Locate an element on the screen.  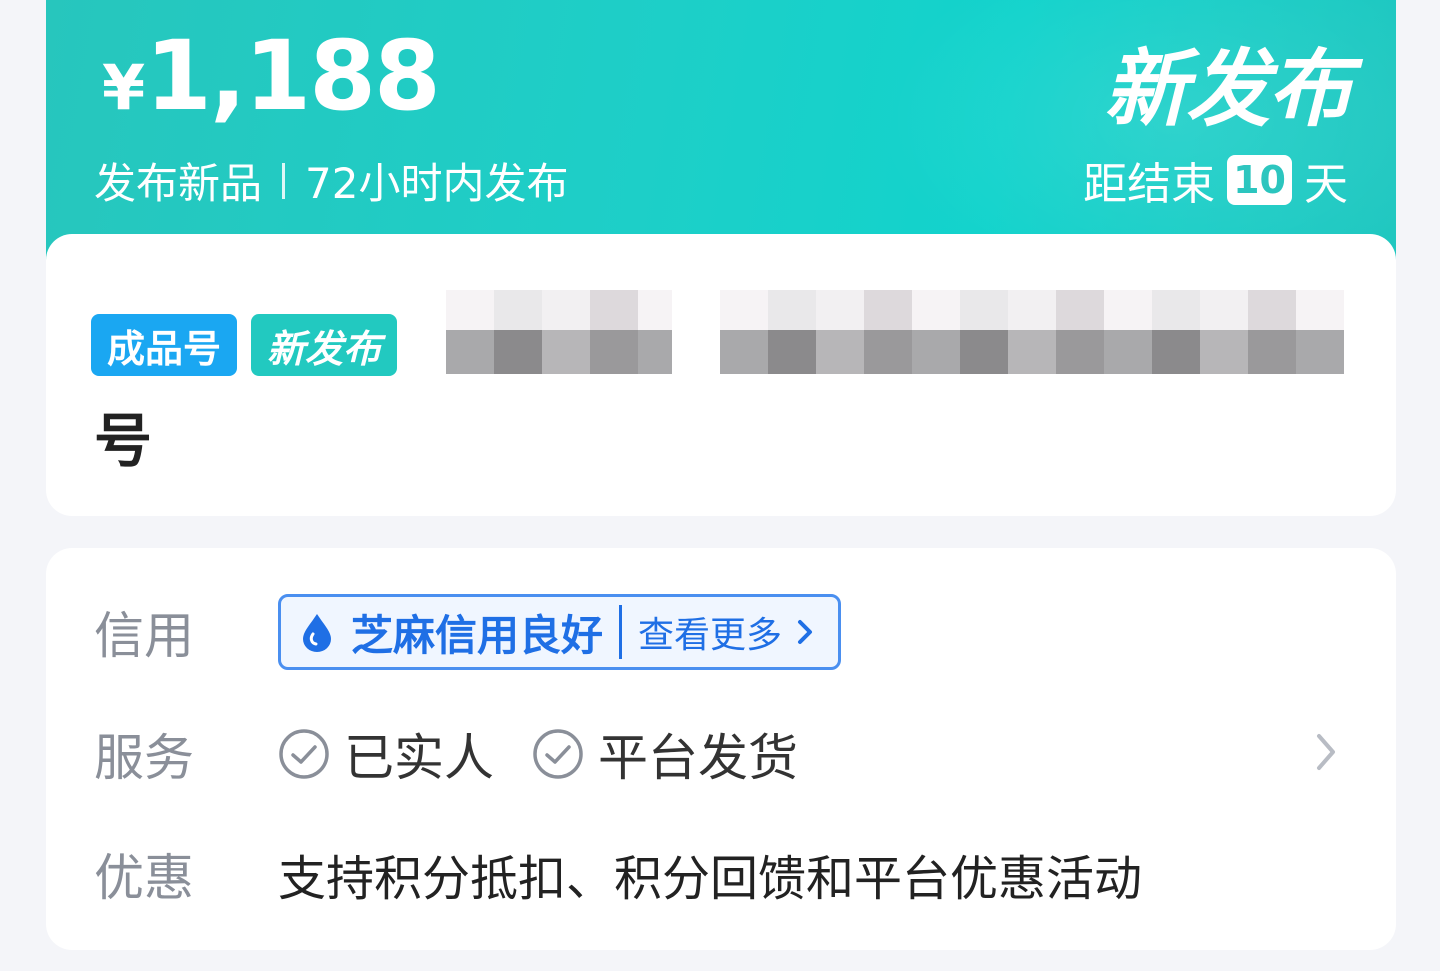
credit-status: 芝麻信用良好 is located at coordinates (477, 635).